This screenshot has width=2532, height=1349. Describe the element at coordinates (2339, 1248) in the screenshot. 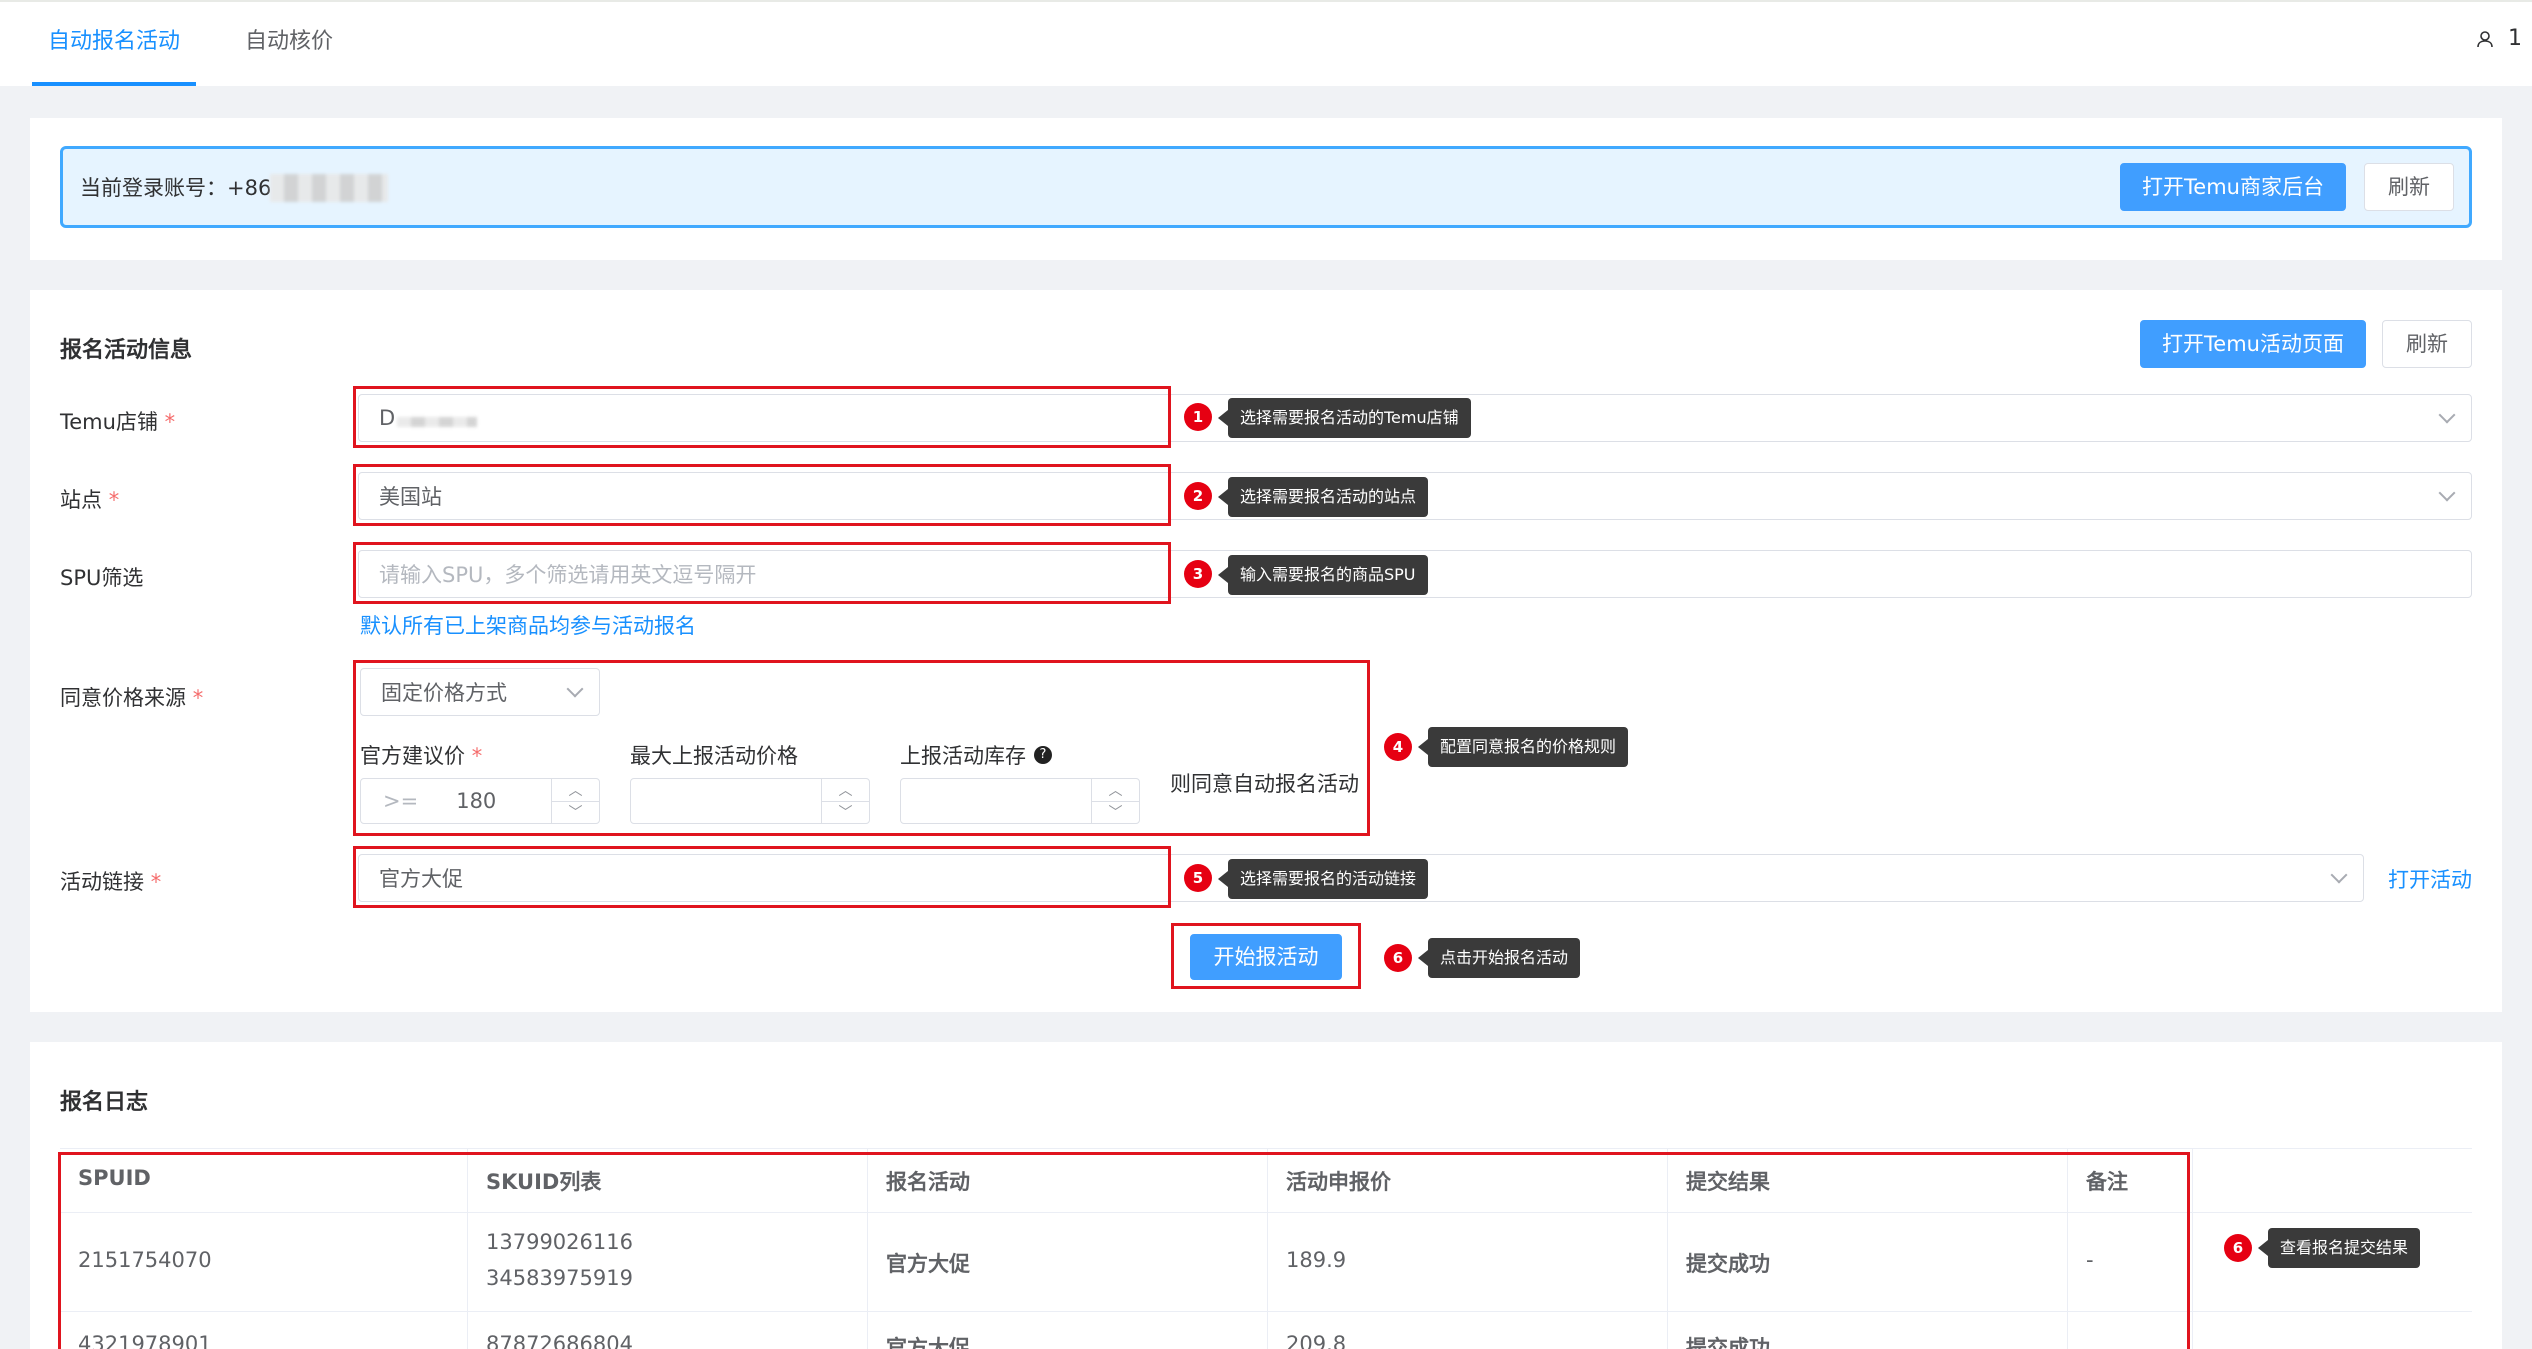

I see `annotation-tip-7: 查看报名提交结果` at that location.